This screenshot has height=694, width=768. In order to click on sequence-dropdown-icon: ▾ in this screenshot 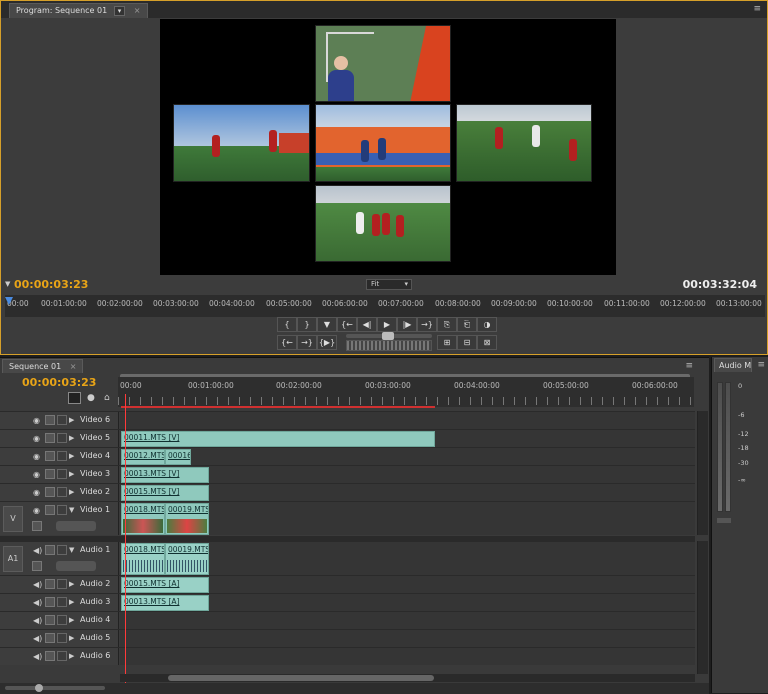, I will do `click(119, 11)`.